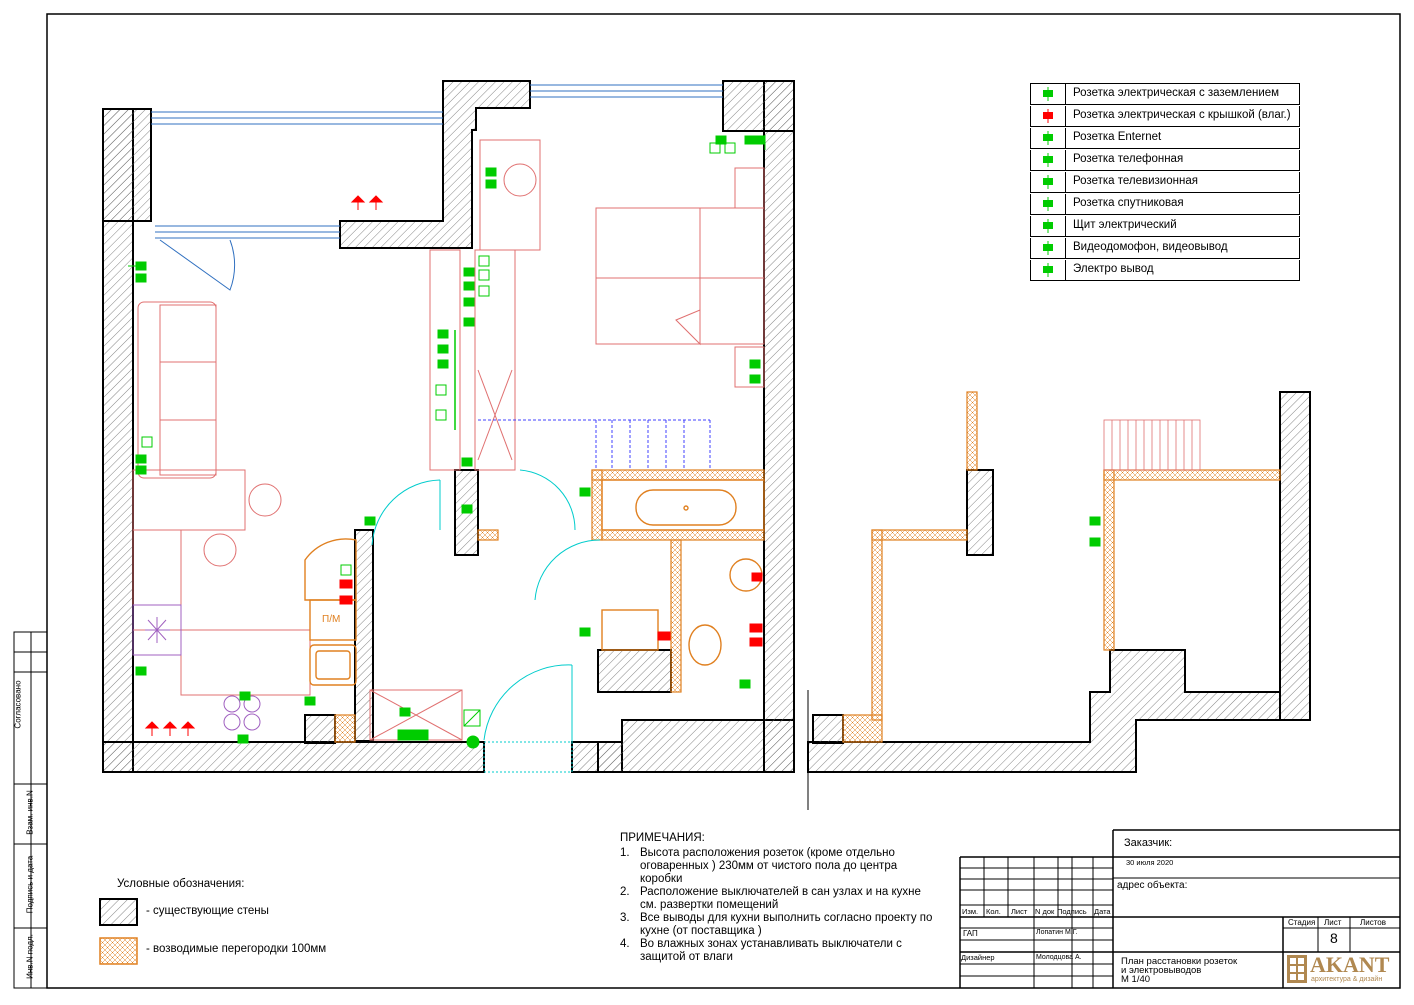  I want to click on waterproof-outlet-icon, so click(1048, 116).